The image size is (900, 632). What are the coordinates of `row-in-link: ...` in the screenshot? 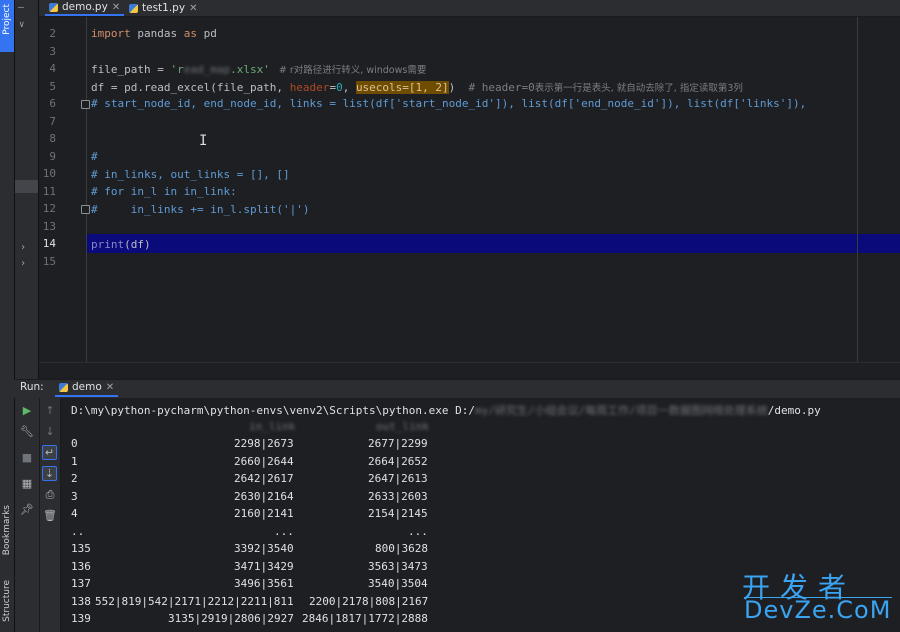 It's located at (284, 531).